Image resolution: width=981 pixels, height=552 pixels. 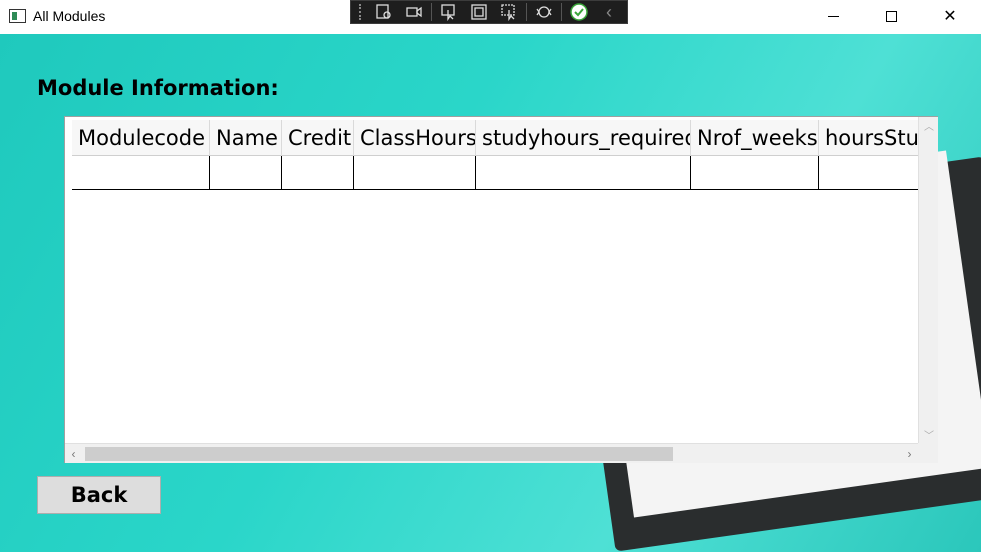 I want to click on scroll-down-icon: ﹀, so click(x=929, y=434).